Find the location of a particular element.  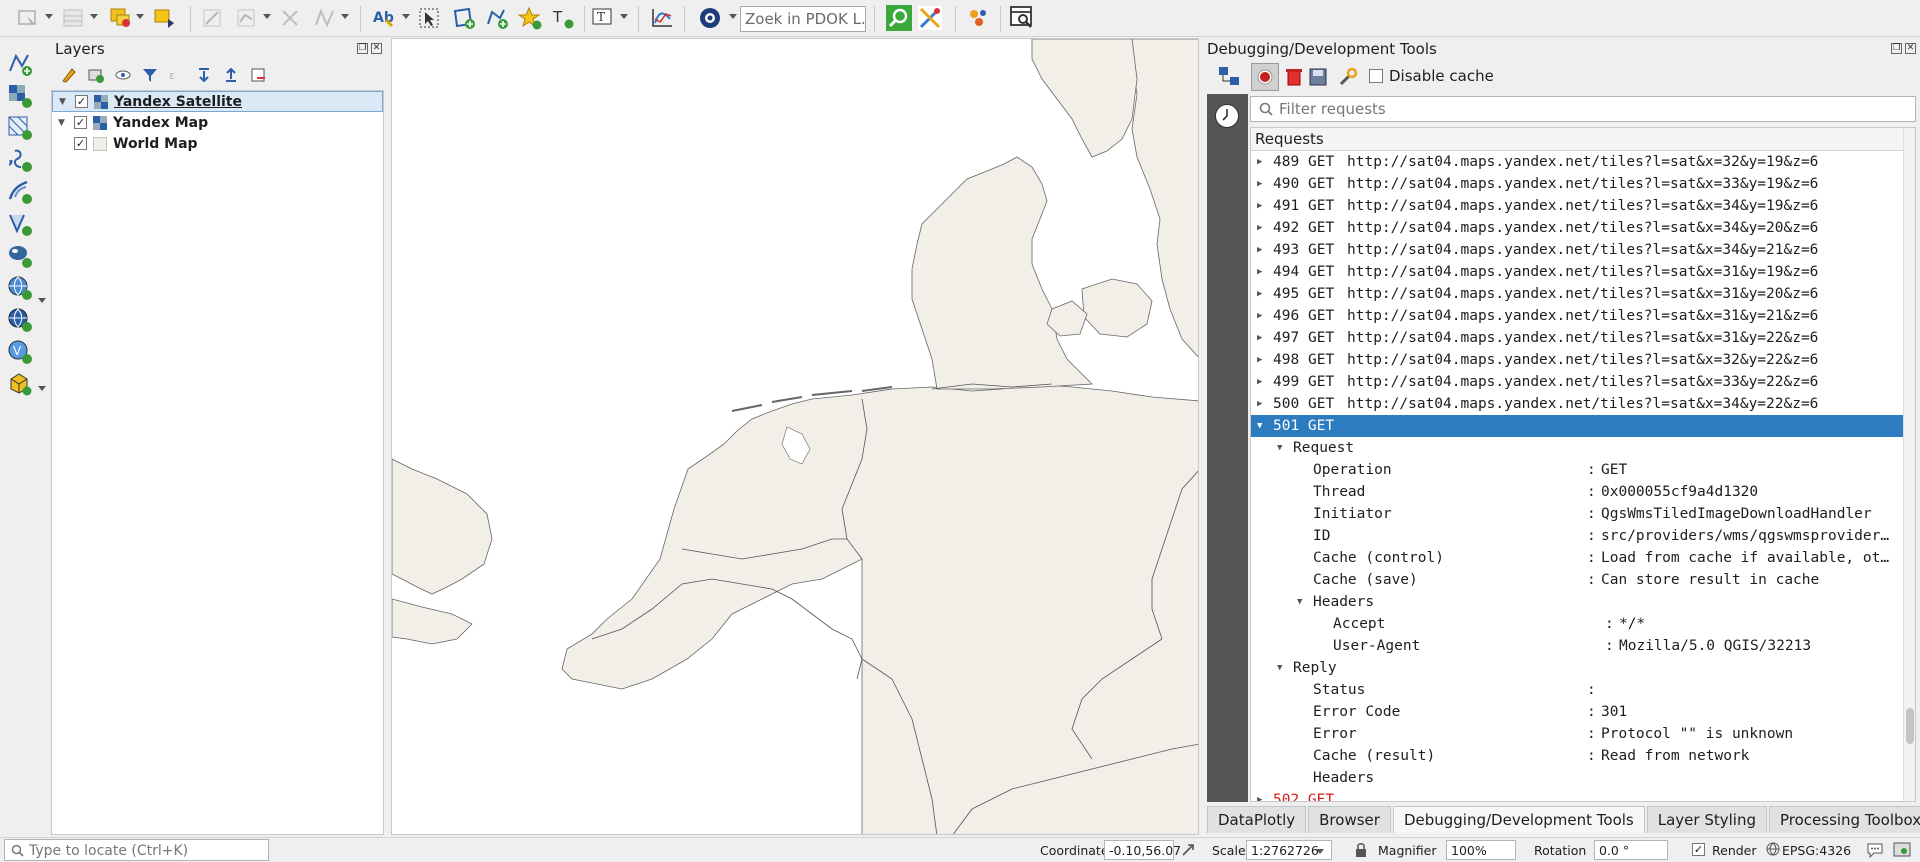

text-box-icon: T is located at coordinates (603, 18).